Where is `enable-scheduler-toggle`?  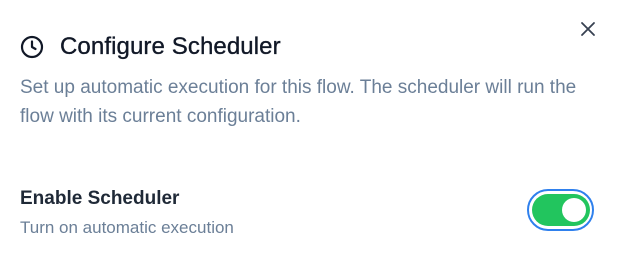
enable-scheduler-toggle is located at coordinates (560, 210).